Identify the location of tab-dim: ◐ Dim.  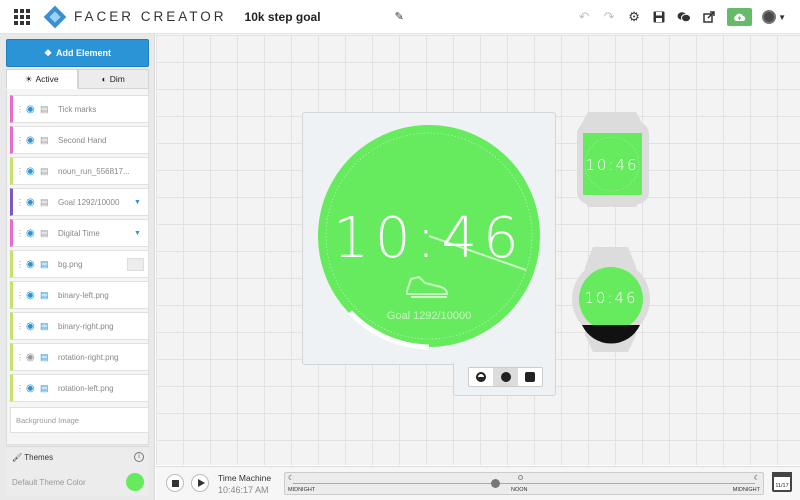
(113, 79).